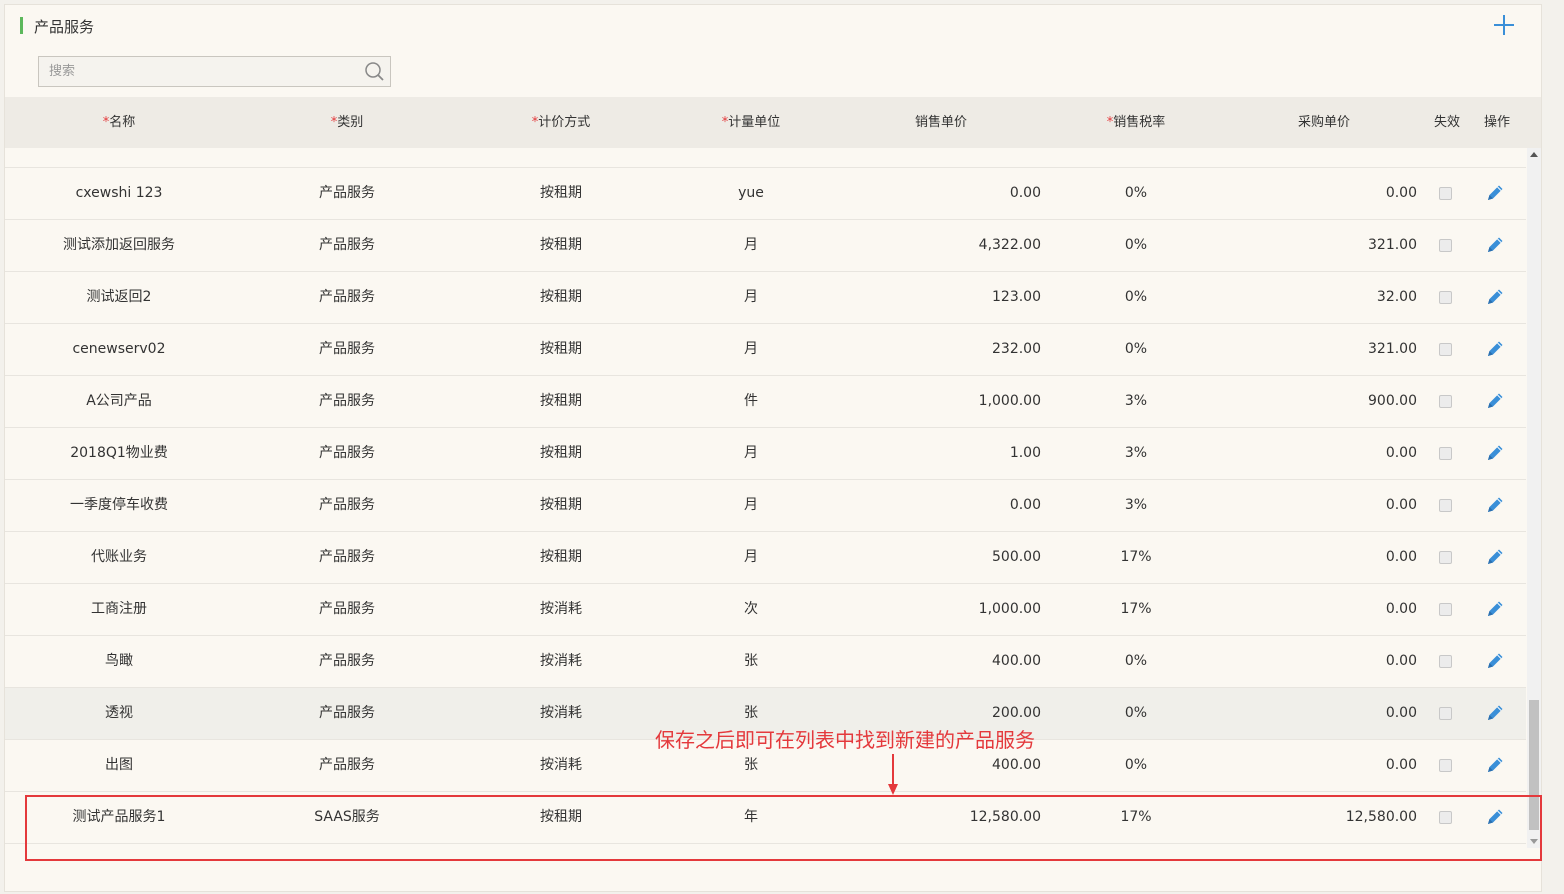  Describe the element at coordinates (765, 350) in the screenshot. I see `table-row: cenewserv02 产品服务 按租期 月 232.00 0% 321.00` at that location.